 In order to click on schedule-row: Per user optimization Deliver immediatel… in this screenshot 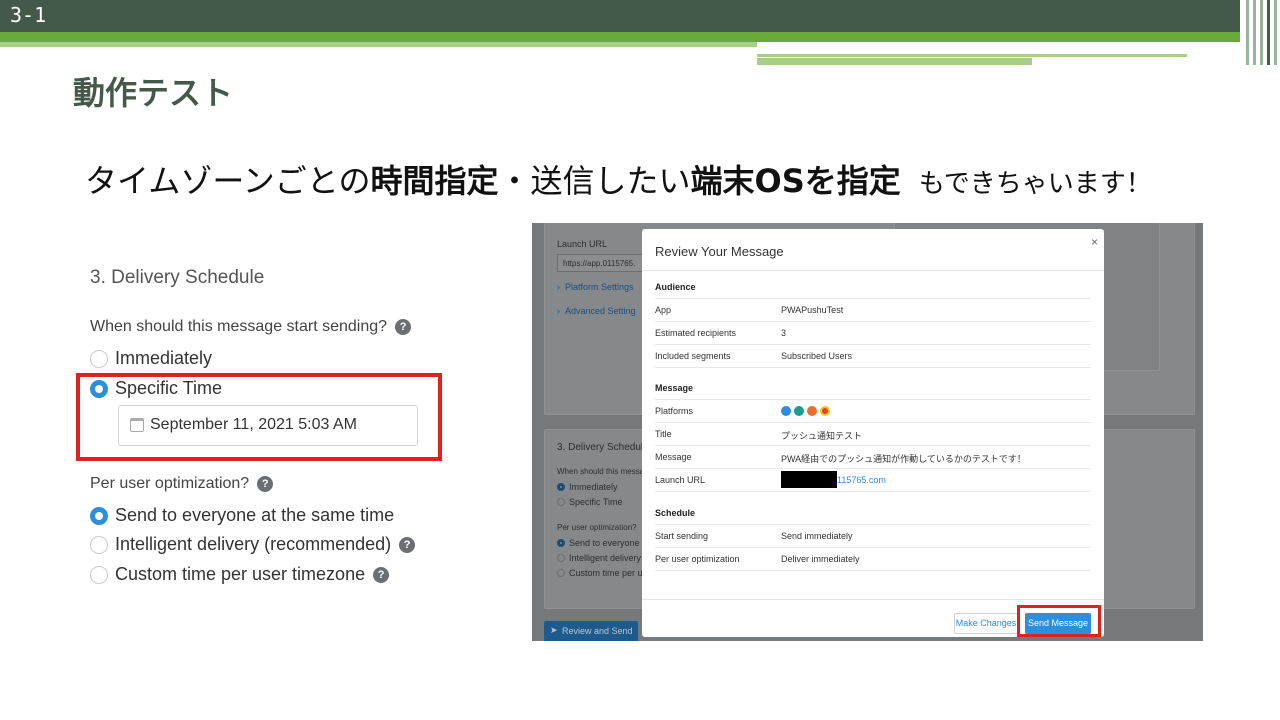, I will do `click(873, 559)`.